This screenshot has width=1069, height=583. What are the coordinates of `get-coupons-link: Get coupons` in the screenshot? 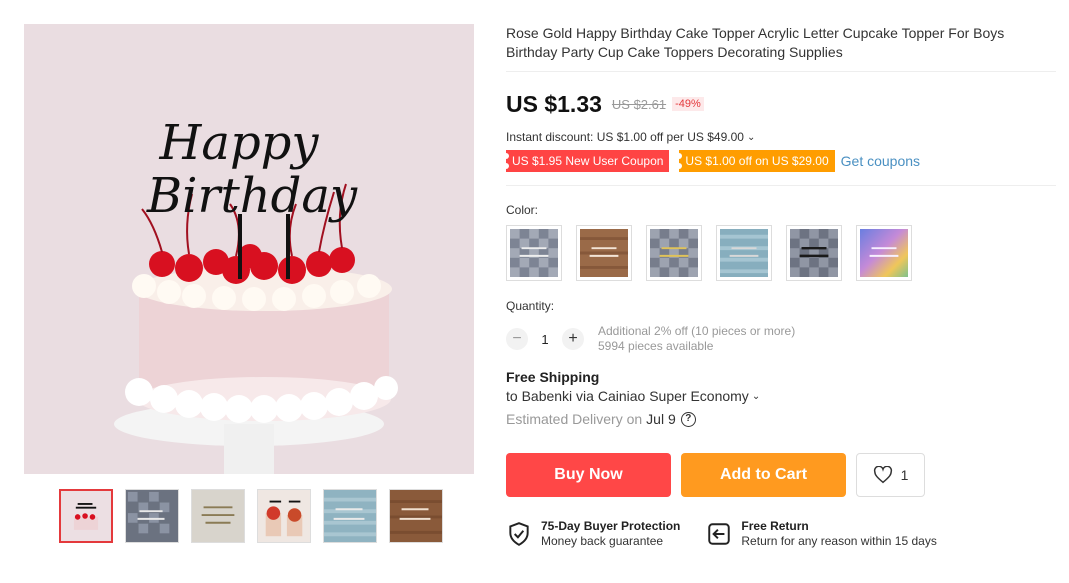 It's located at (880, 161).